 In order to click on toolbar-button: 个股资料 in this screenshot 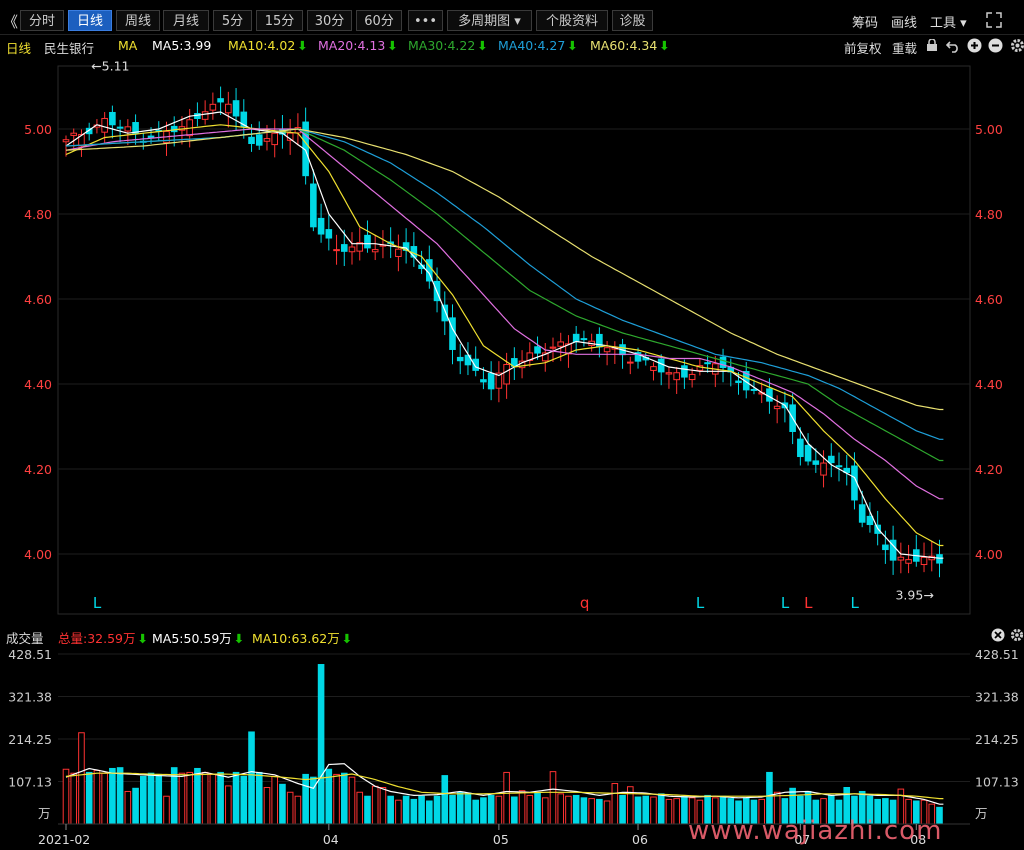, I will do `click(572, 20)`.